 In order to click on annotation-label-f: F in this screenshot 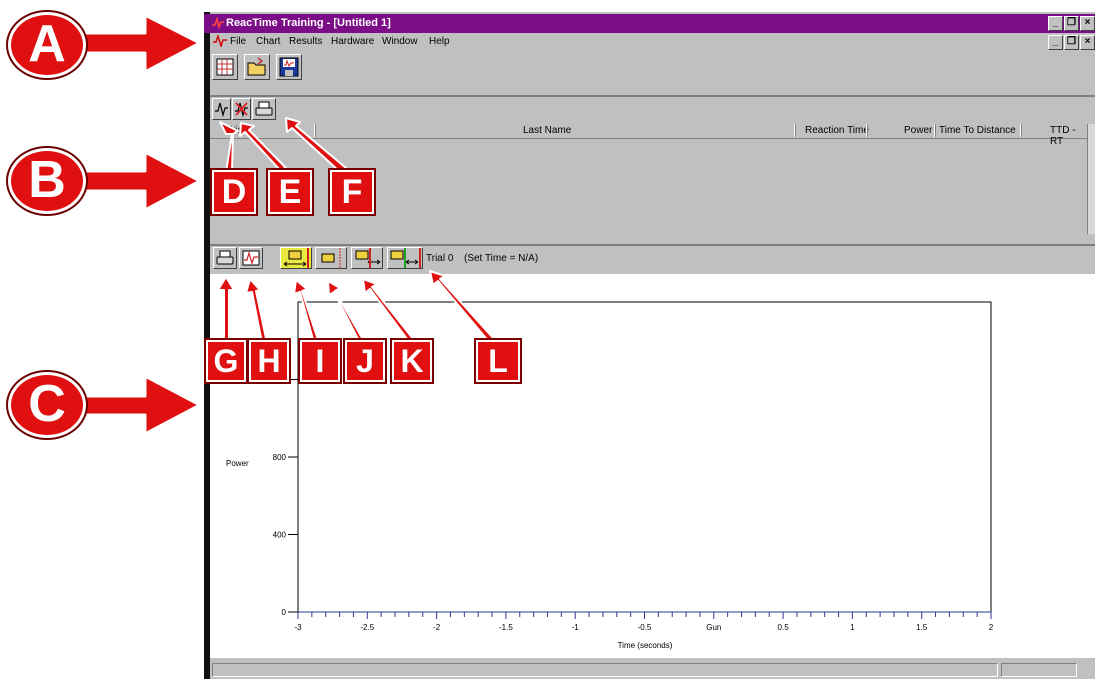, I will do `click(352, 192)`.